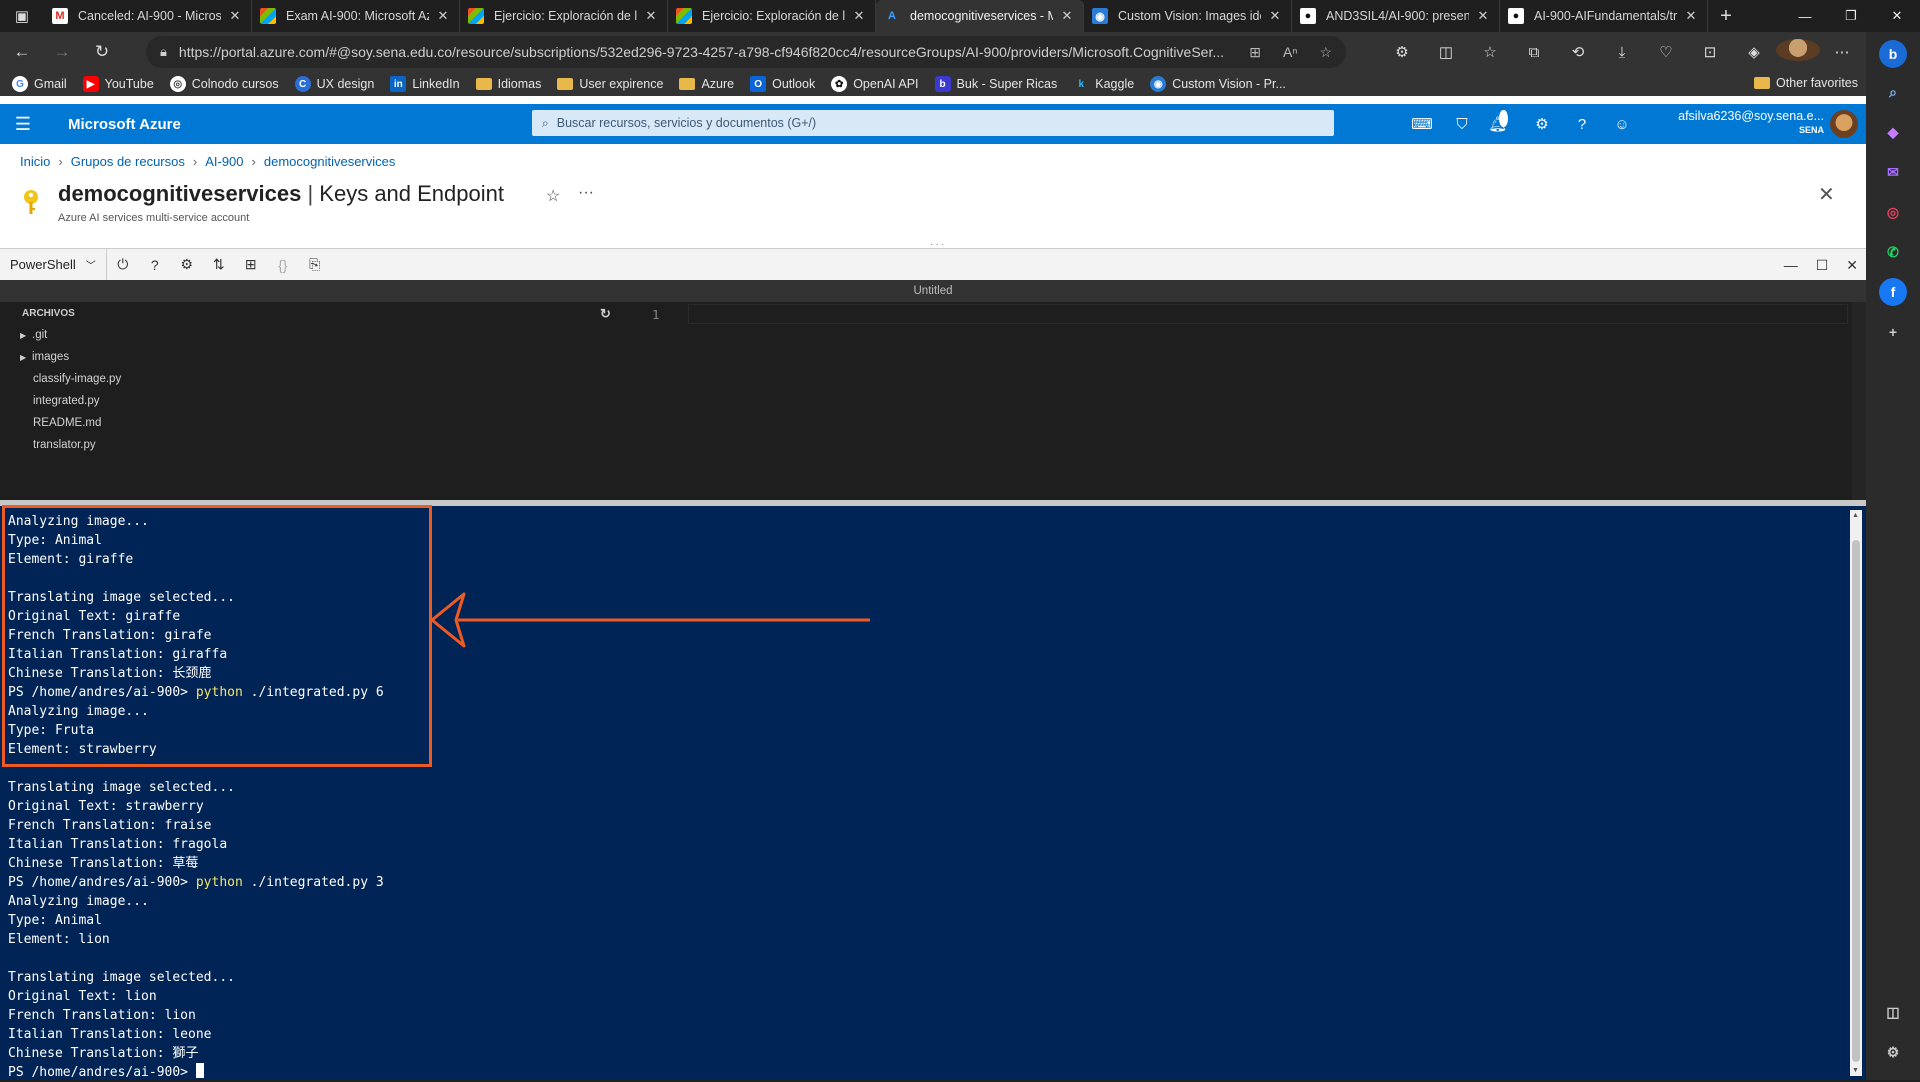 This screenshot has width=1920, height=1082. Describe the element at coordinates (310, 379) in the screenshot. I see `file-item: classify-image.py` at that location.